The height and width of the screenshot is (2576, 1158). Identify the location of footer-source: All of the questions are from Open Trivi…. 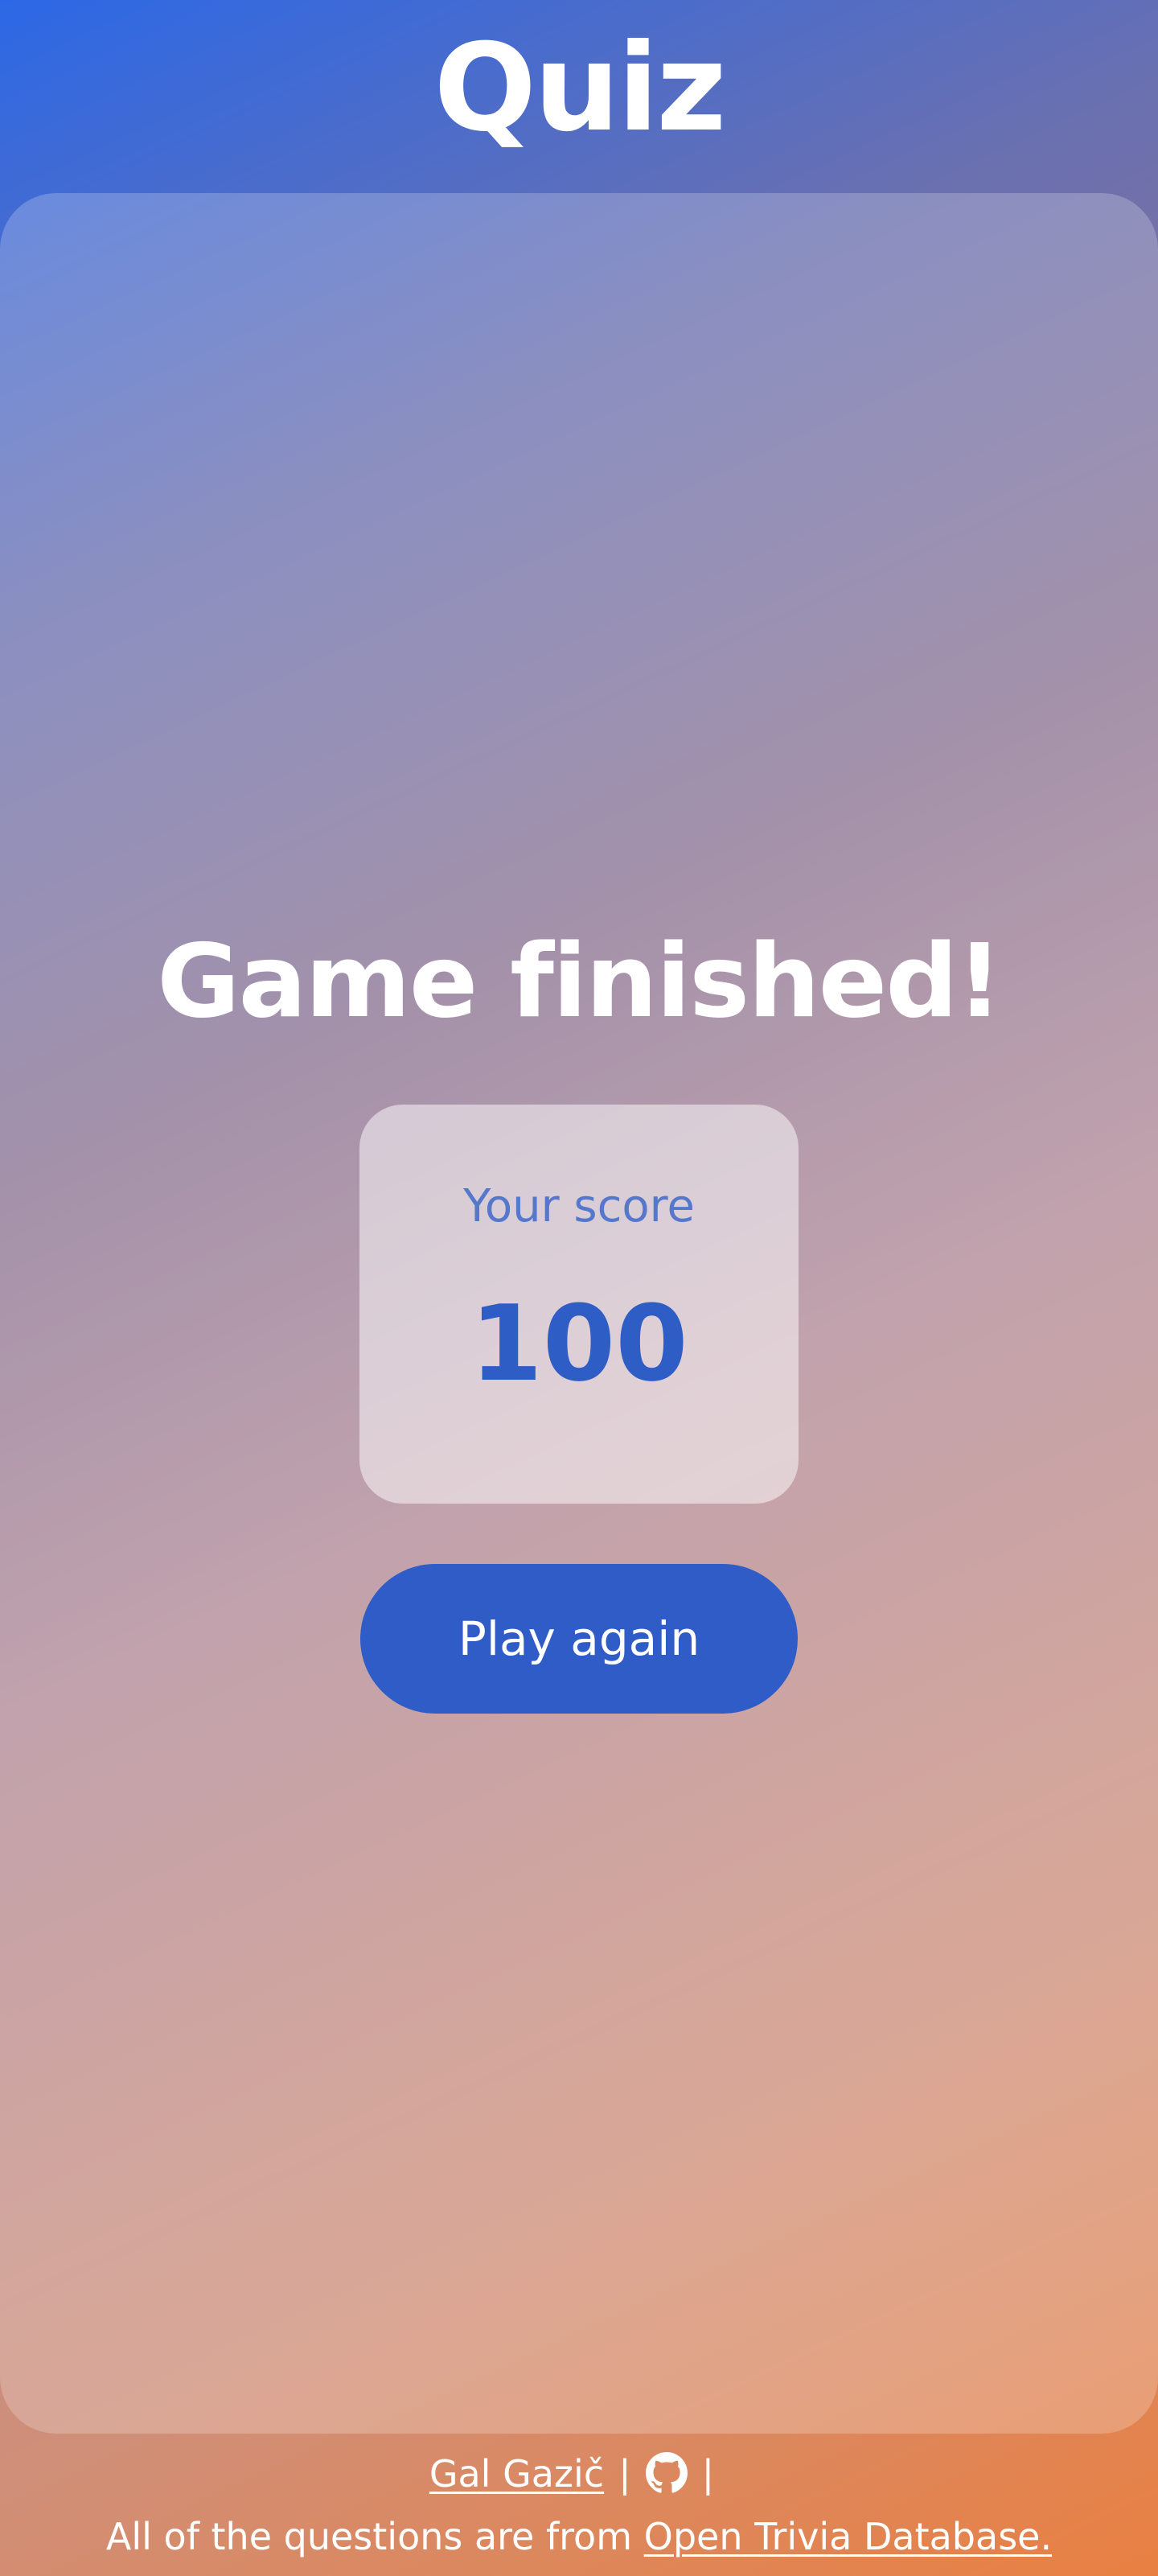
(579, 2536).